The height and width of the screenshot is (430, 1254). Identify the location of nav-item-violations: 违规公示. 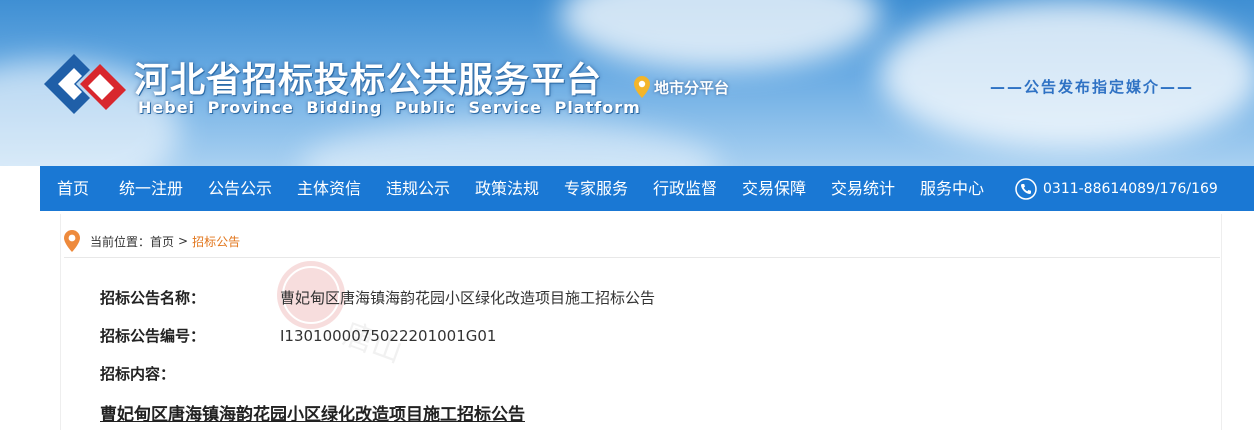
(418, 188).